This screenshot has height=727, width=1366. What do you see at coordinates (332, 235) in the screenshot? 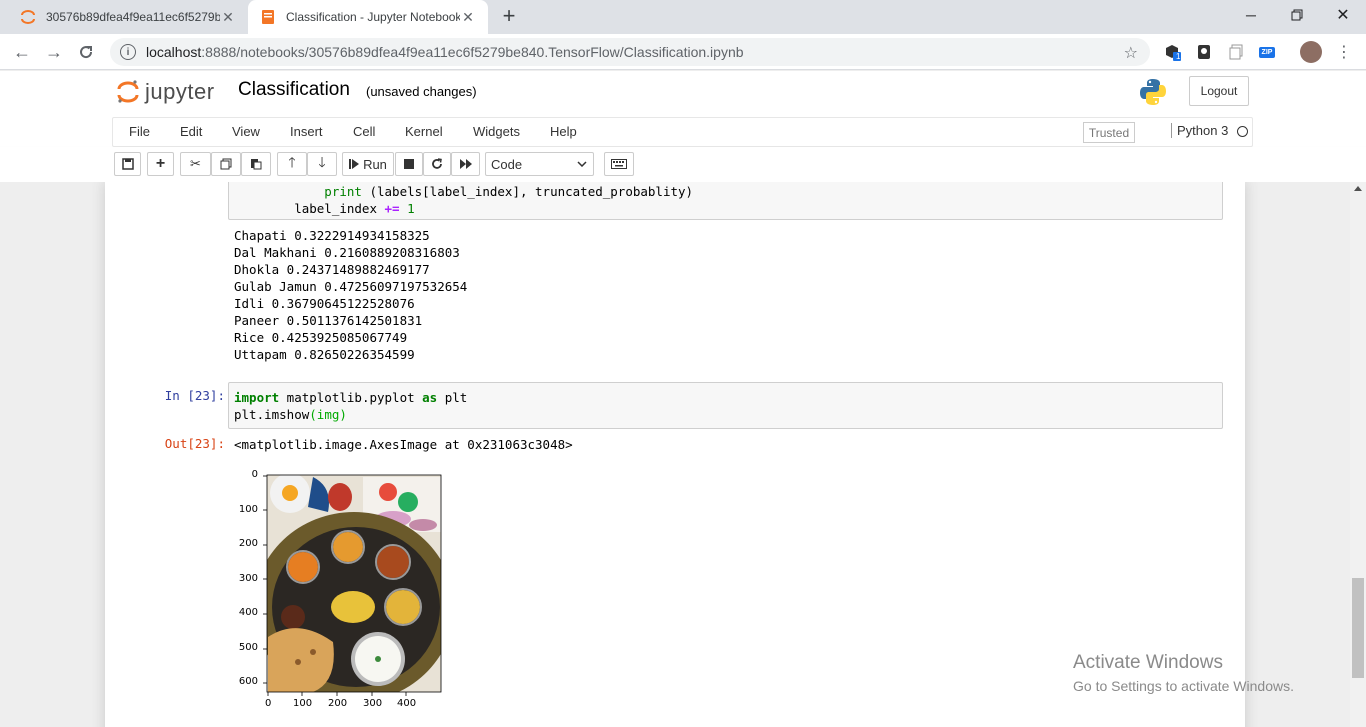
I see `output-line: Chapati 0.3222914934158325` at bounding box center [332, 235].